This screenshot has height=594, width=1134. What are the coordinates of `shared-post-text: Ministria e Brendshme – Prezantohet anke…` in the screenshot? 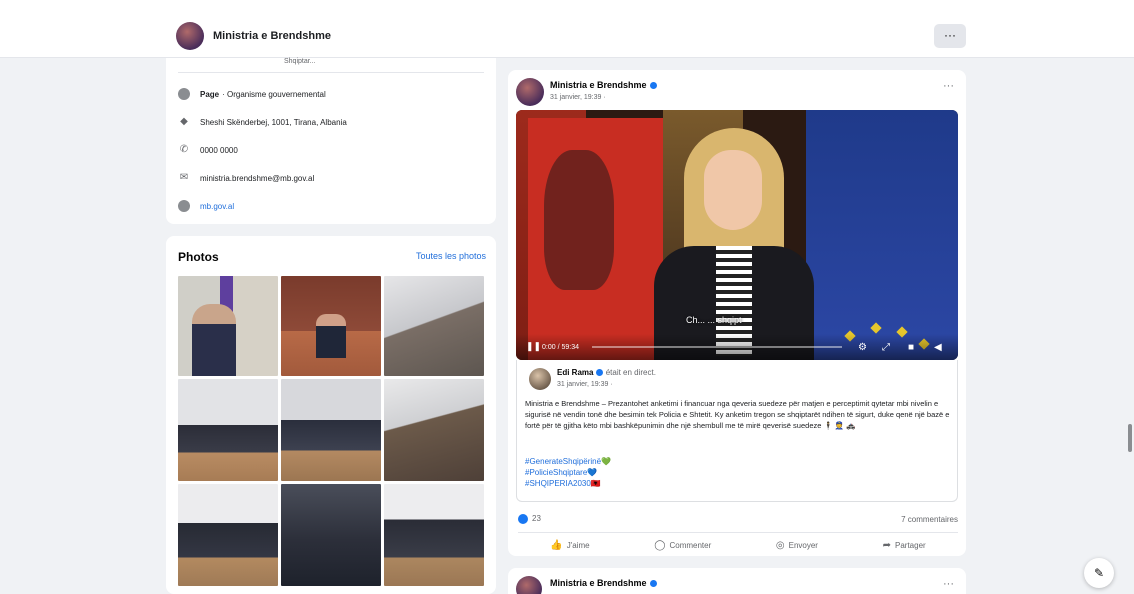 It's located at (737, 414).